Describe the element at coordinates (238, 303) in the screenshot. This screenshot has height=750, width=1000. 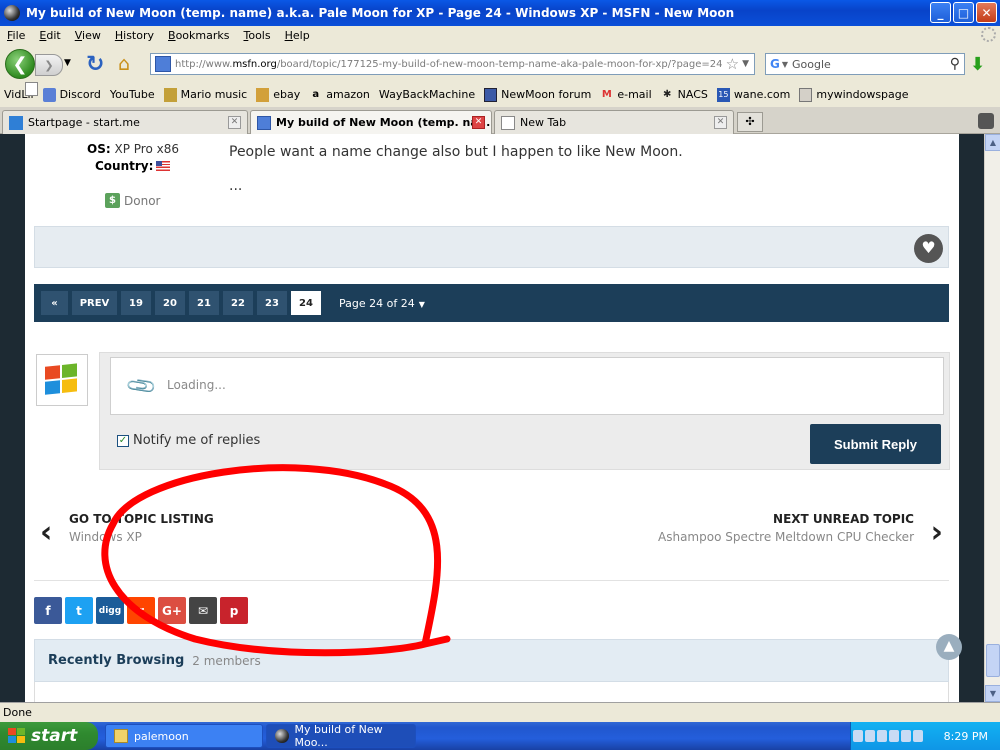
I see `page-22-button: 22` at that location.